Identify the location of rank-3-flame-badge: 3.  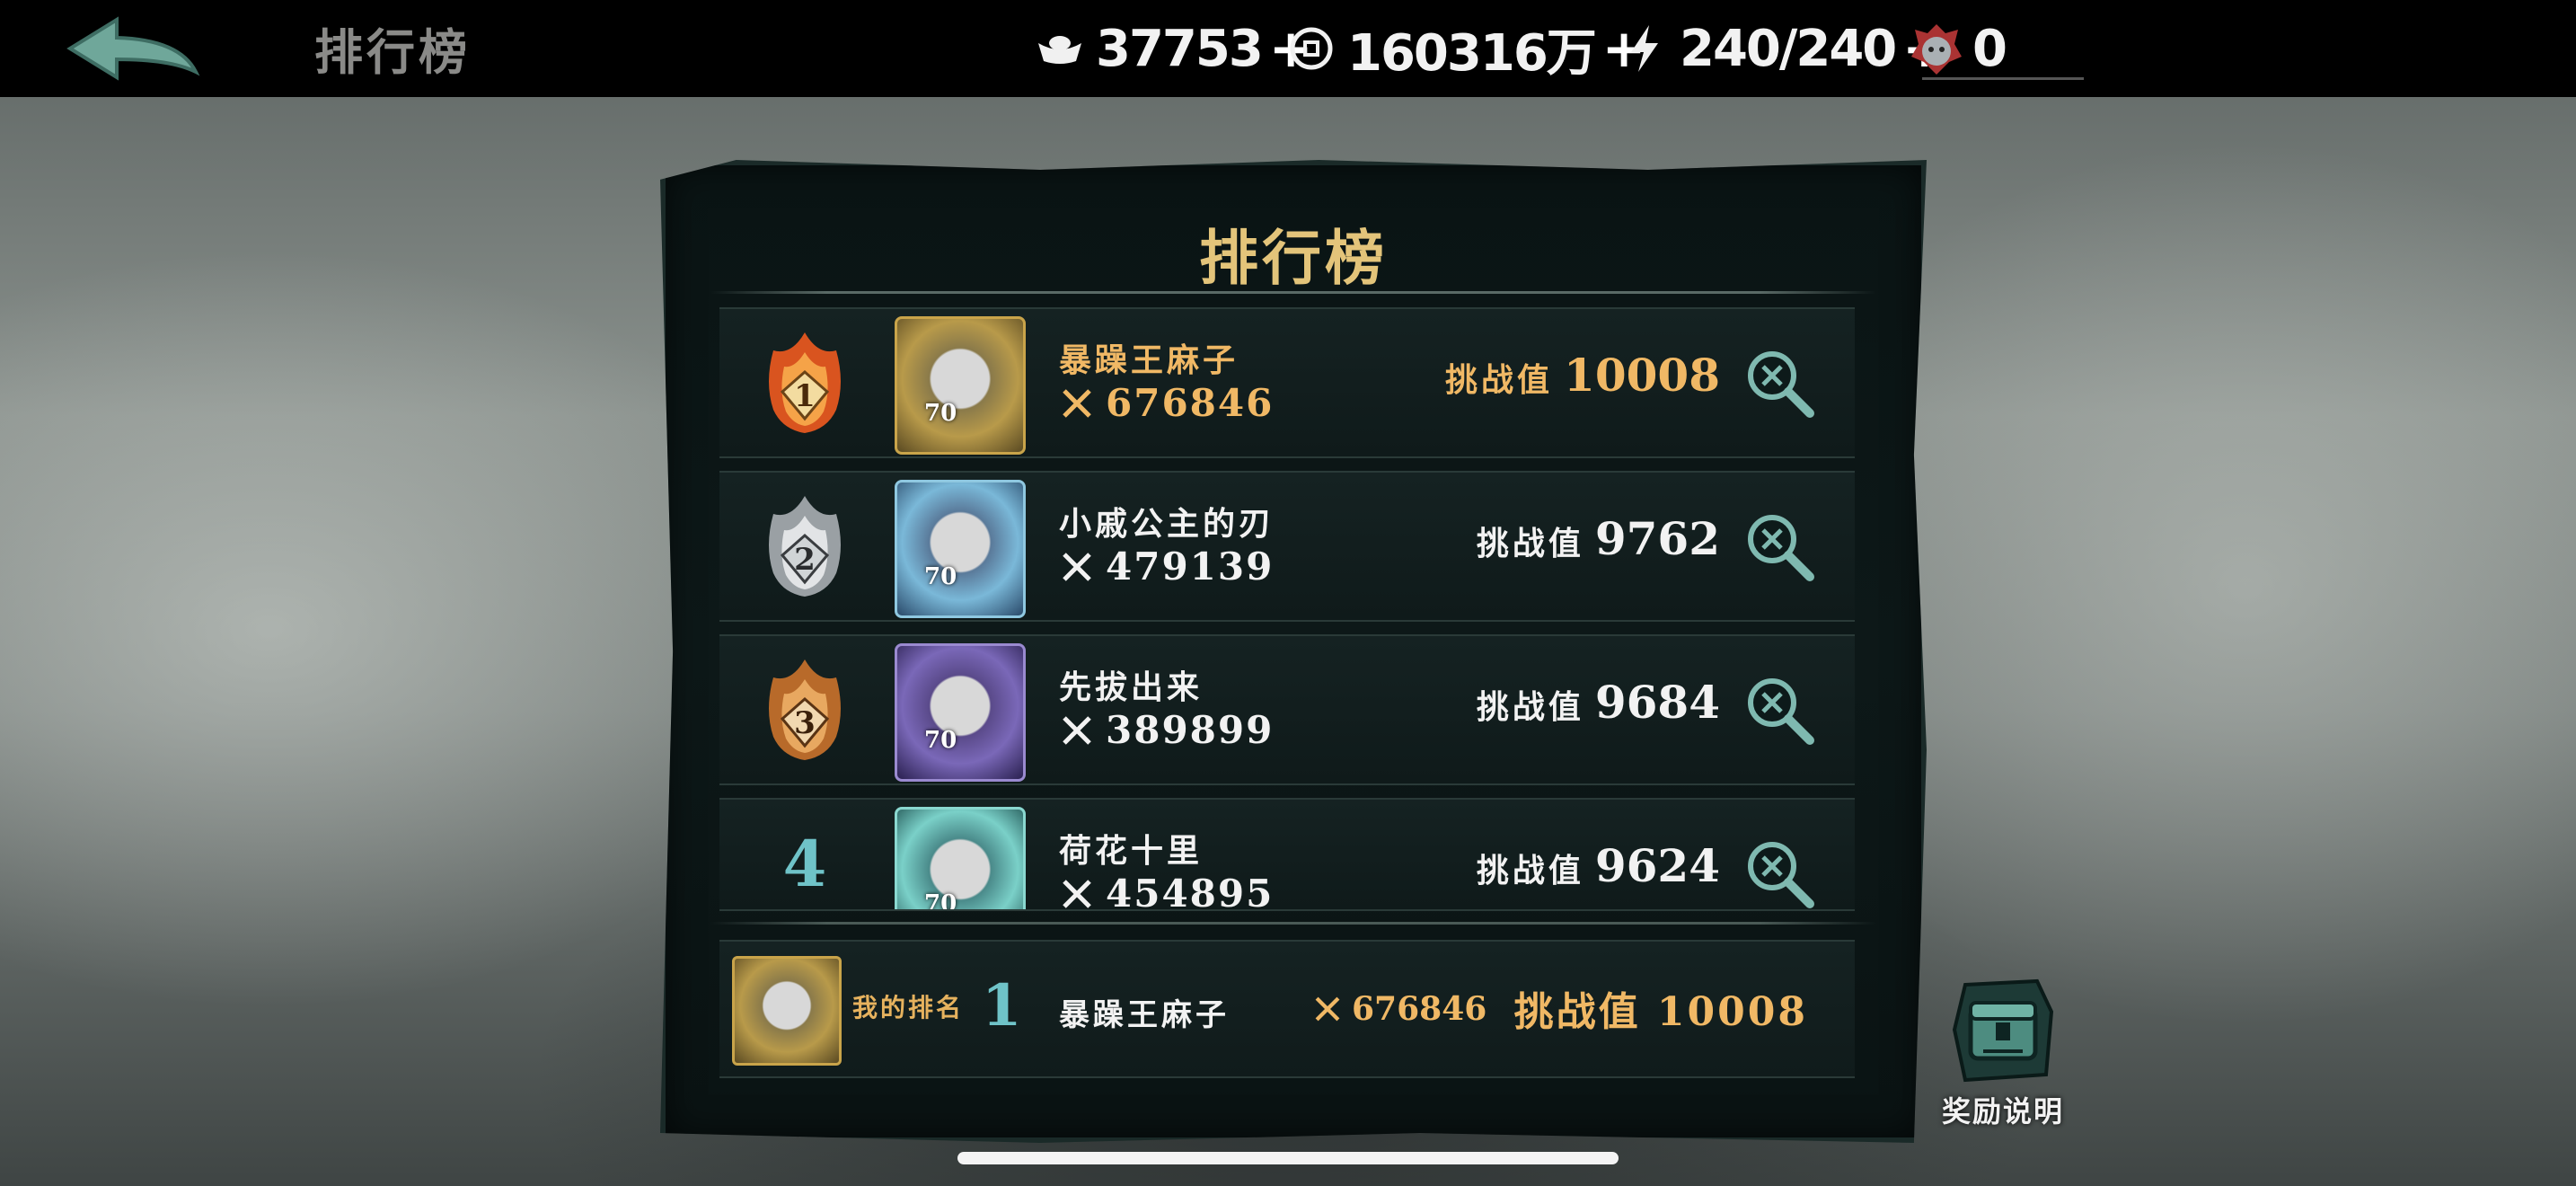
(805, 709).